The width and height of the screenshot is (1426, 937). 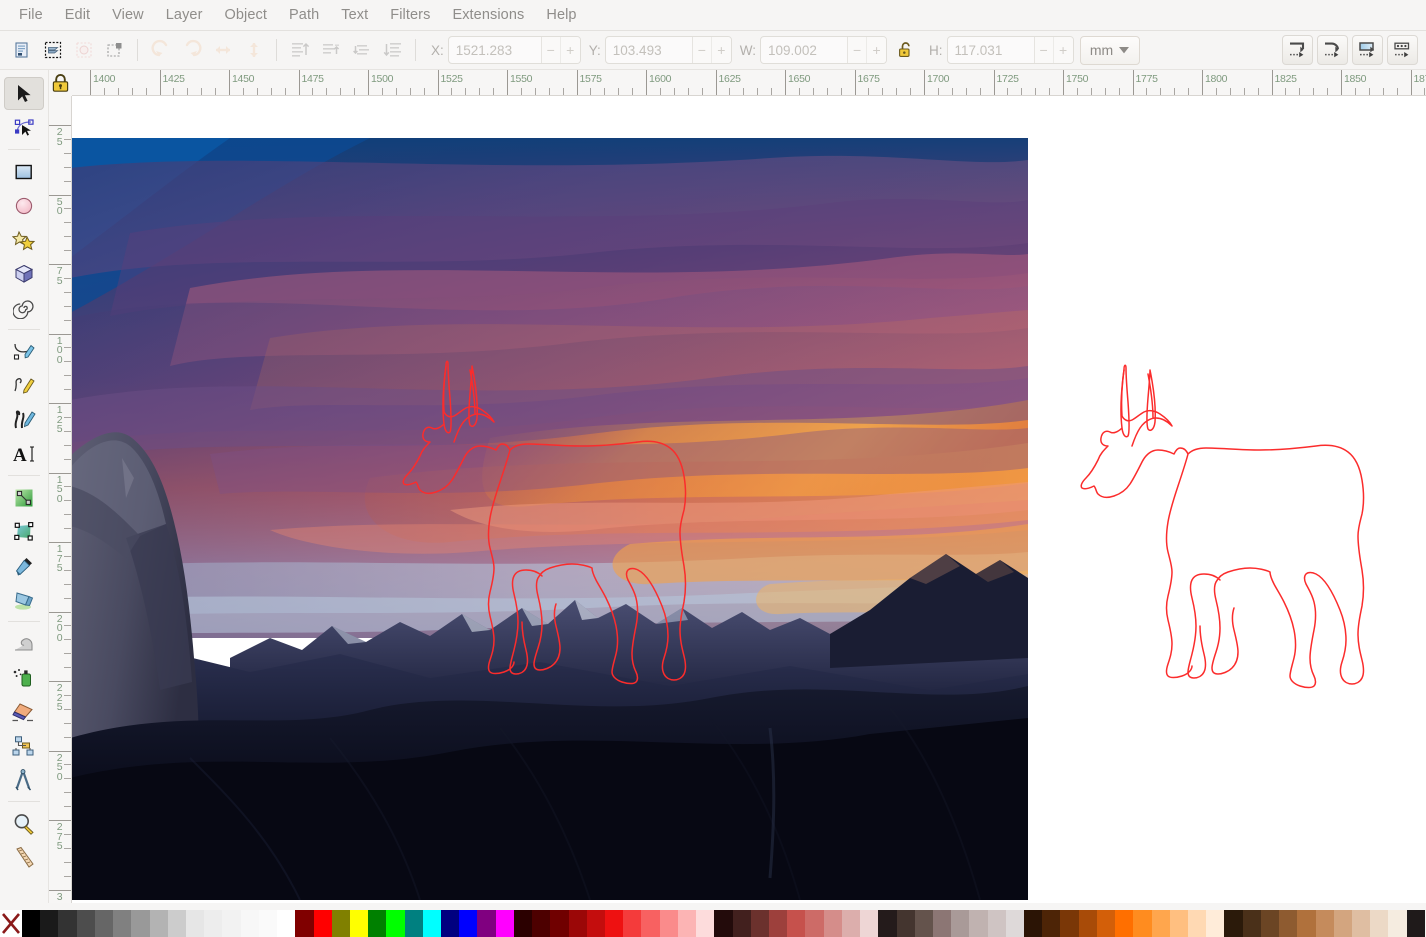 I want to click on h-decrement-button: −, so click(x=1044, y=50).